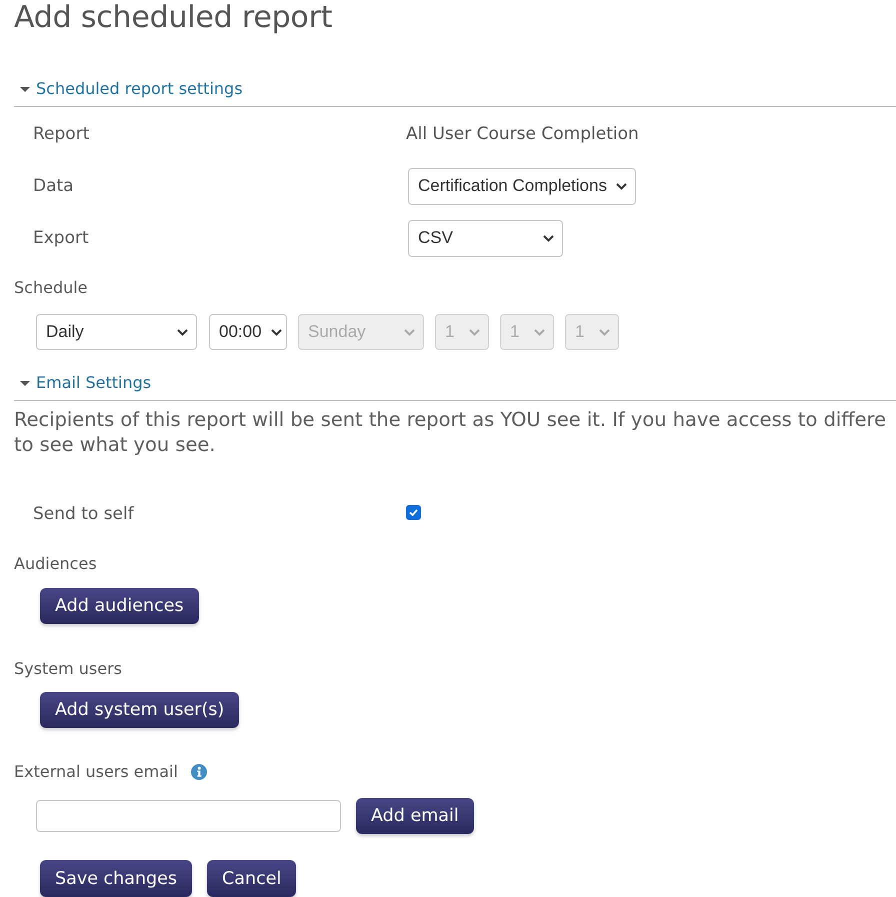  I want to click on field-label: Send to self, so click(83, 514).